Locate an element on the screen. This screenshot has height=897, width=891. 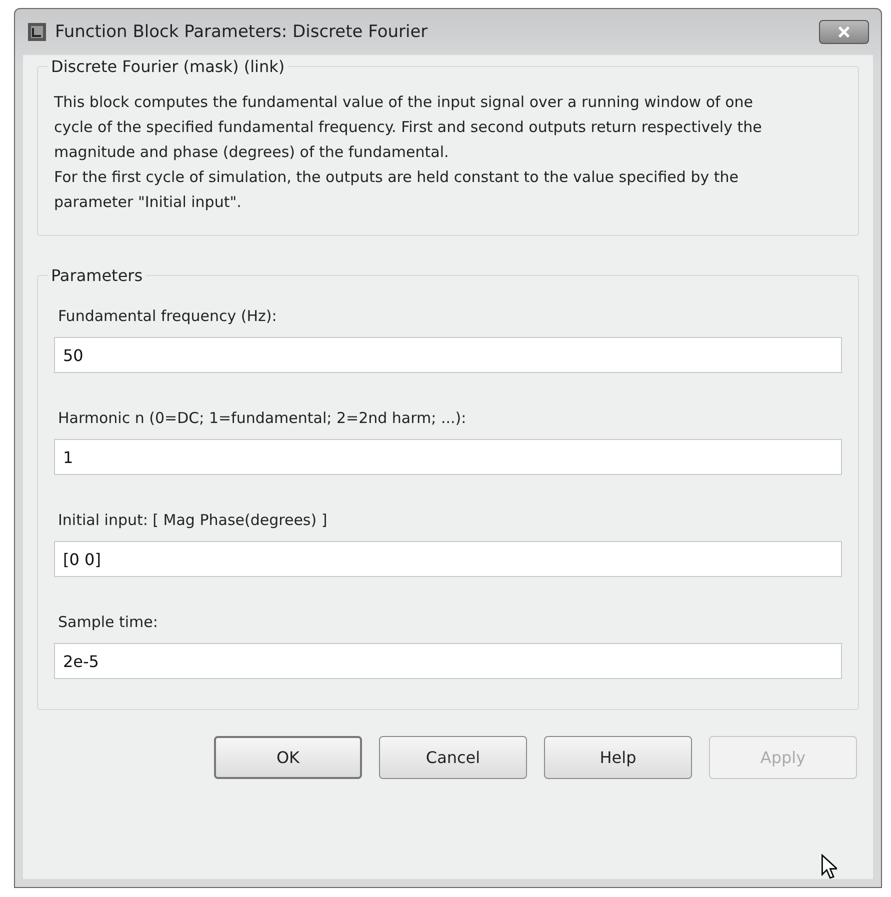
dialog-button: Help is located at coordinates (618, 757).